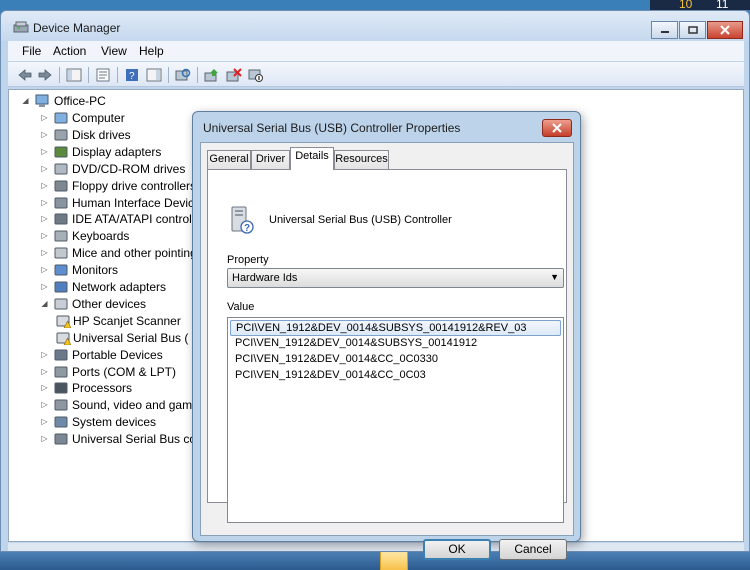 This screenshot has width=750, height=570. What do you see at coordinates (61, 287) in the screenshot?
I see `network-adapter-icon` at bounding box center [61, 287].